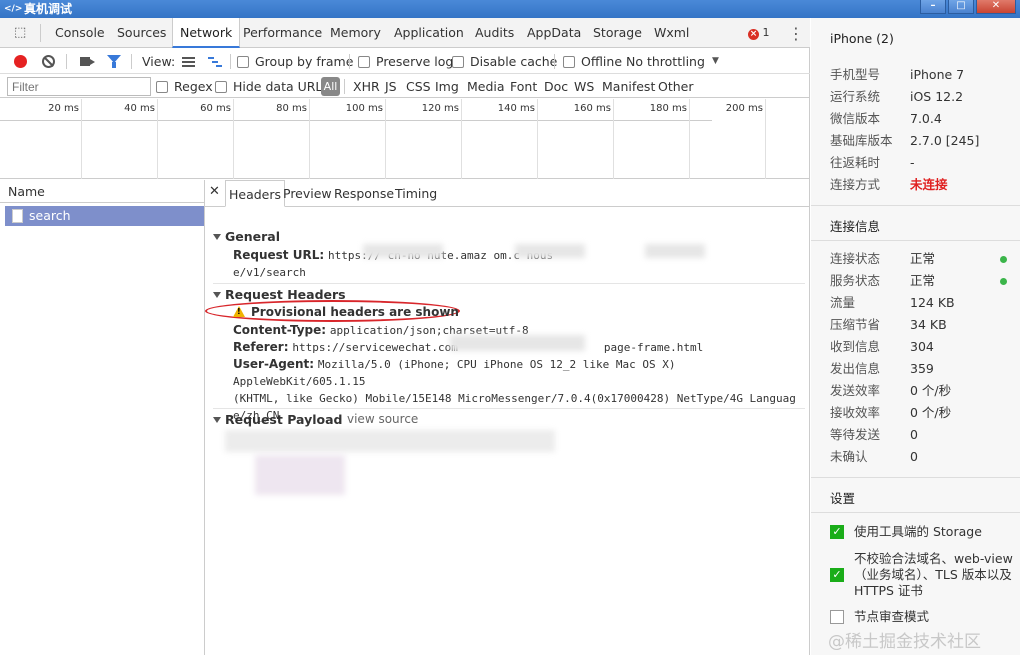  I want to click on info-value: 124 KB, so click(932, 302).